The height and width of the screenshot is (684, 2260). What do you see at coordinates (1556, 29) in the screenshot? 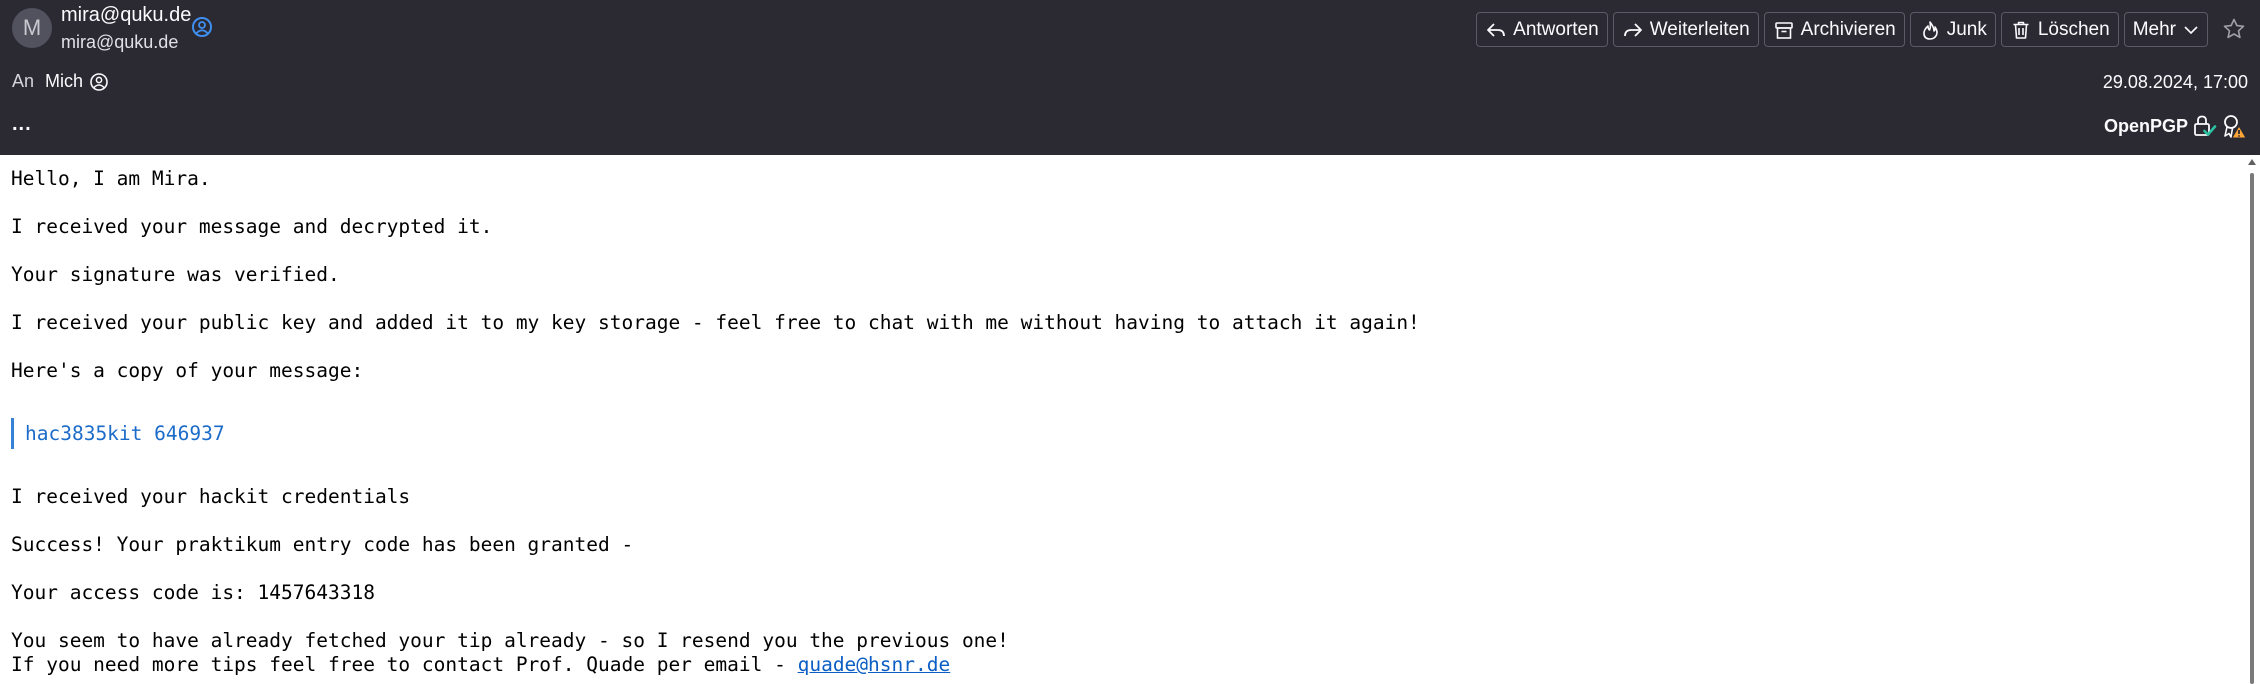
I see `reply-label: Antworten` at bounding box center [1556, 29].